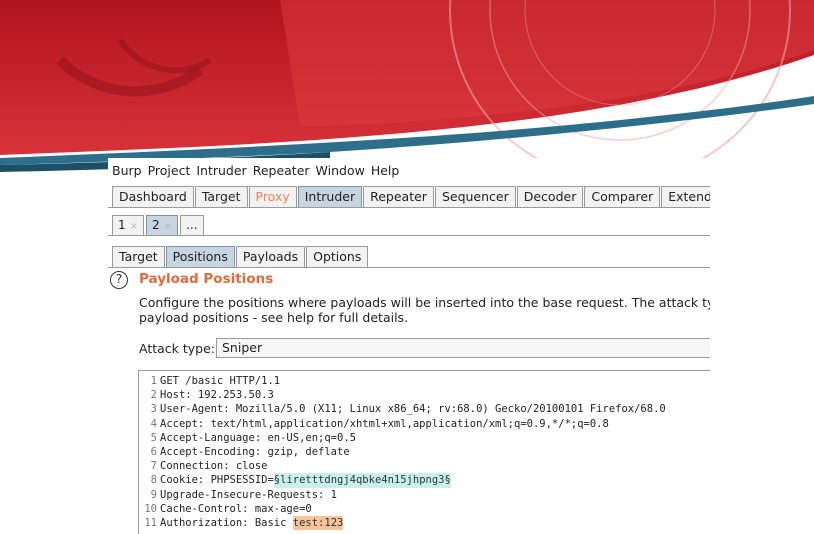 The image size is (814, 534). Describe the element at coordinates (424, 438) in the screenshot. I see `request-line: 5 Accept-Language: en-US,en;q=0.5` at that location.